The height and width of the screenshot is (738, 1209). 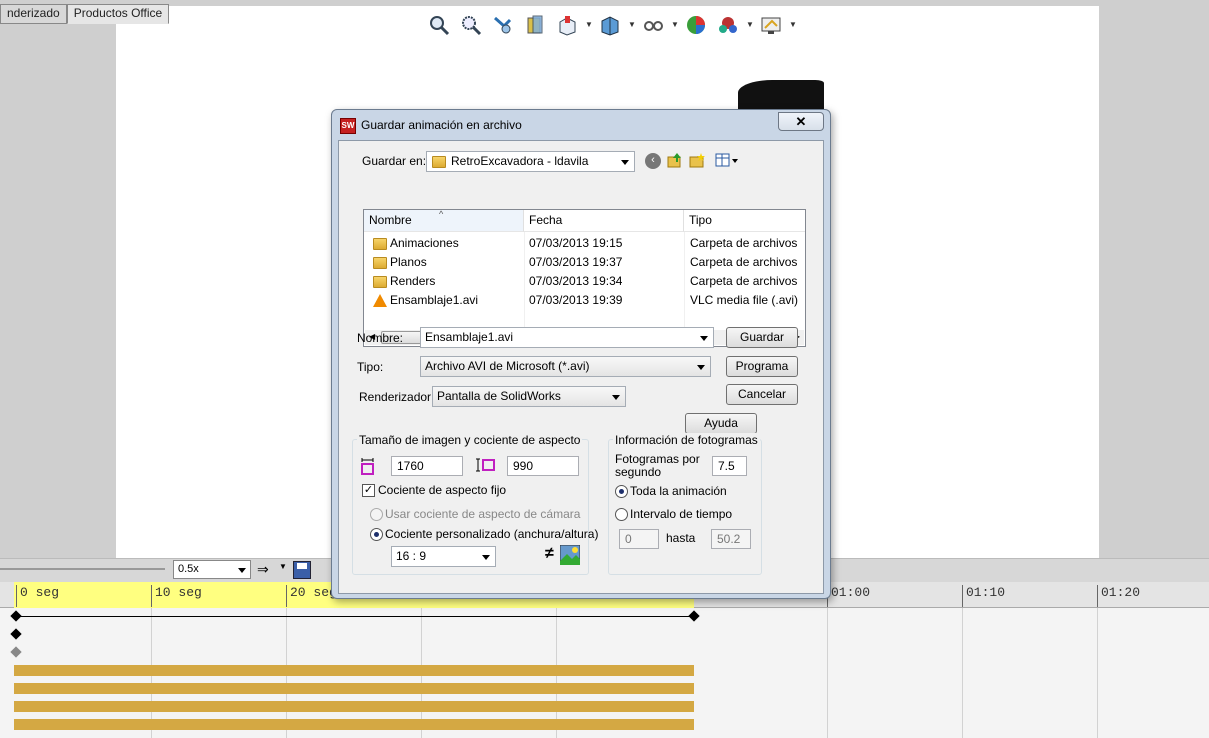 I want to click on sort-ascending-icon: ^, so click(x=441, y=214).